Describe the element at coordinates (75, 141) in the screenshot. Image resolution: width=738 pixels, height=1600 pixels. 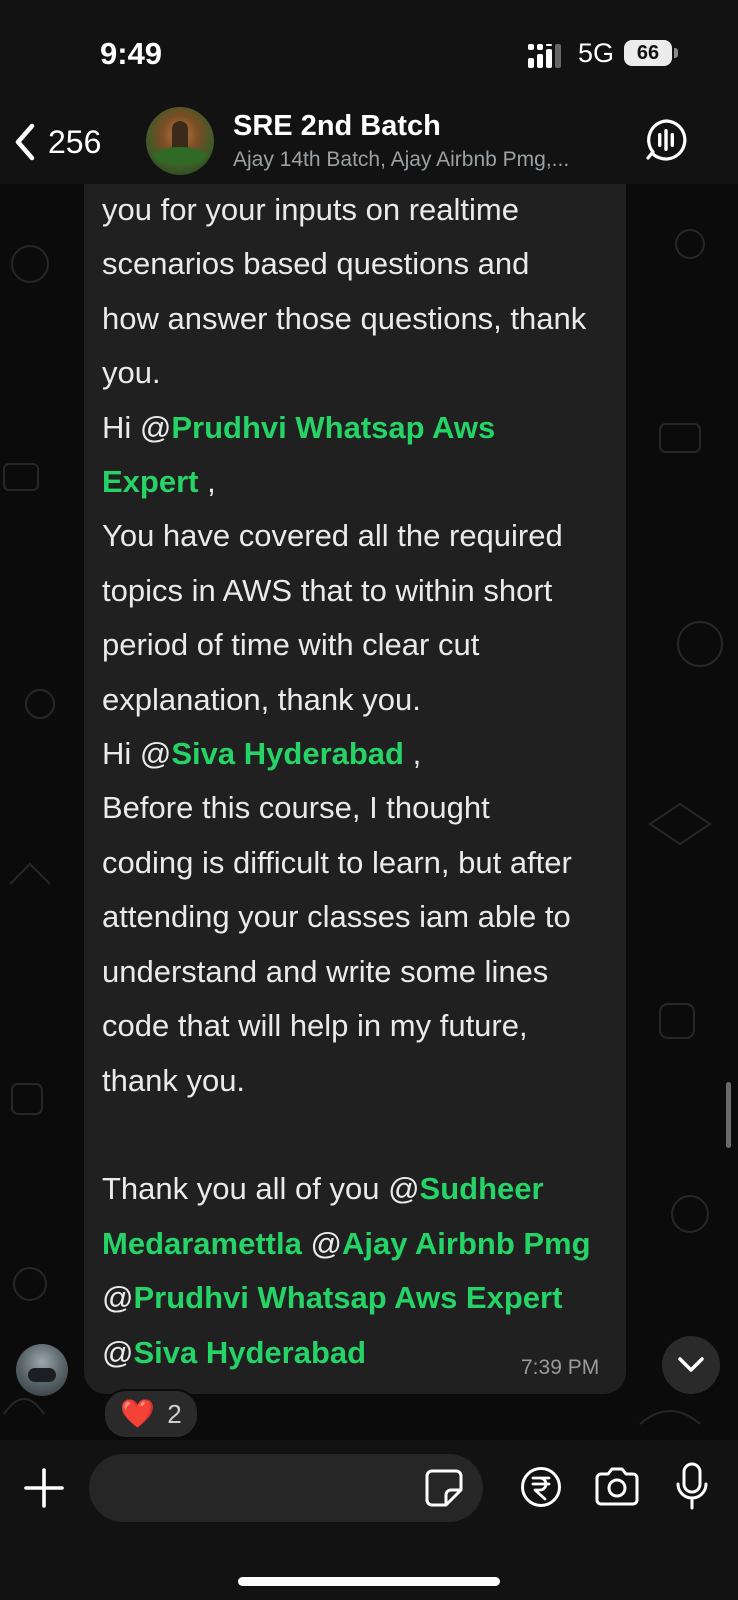
I see `unread-count: 256` at that location.